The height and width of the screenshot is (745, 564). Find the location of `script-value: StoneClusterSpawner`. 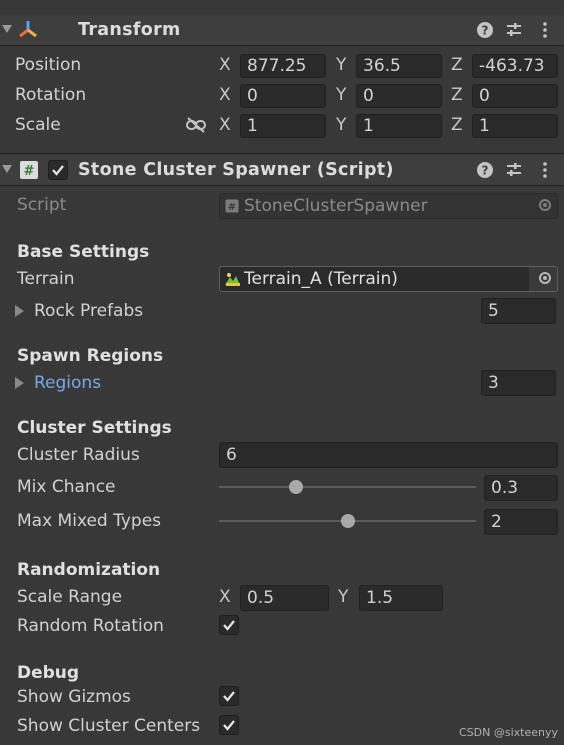

script-value: StoneClusterSpawner is located at coordinates (336, 206).